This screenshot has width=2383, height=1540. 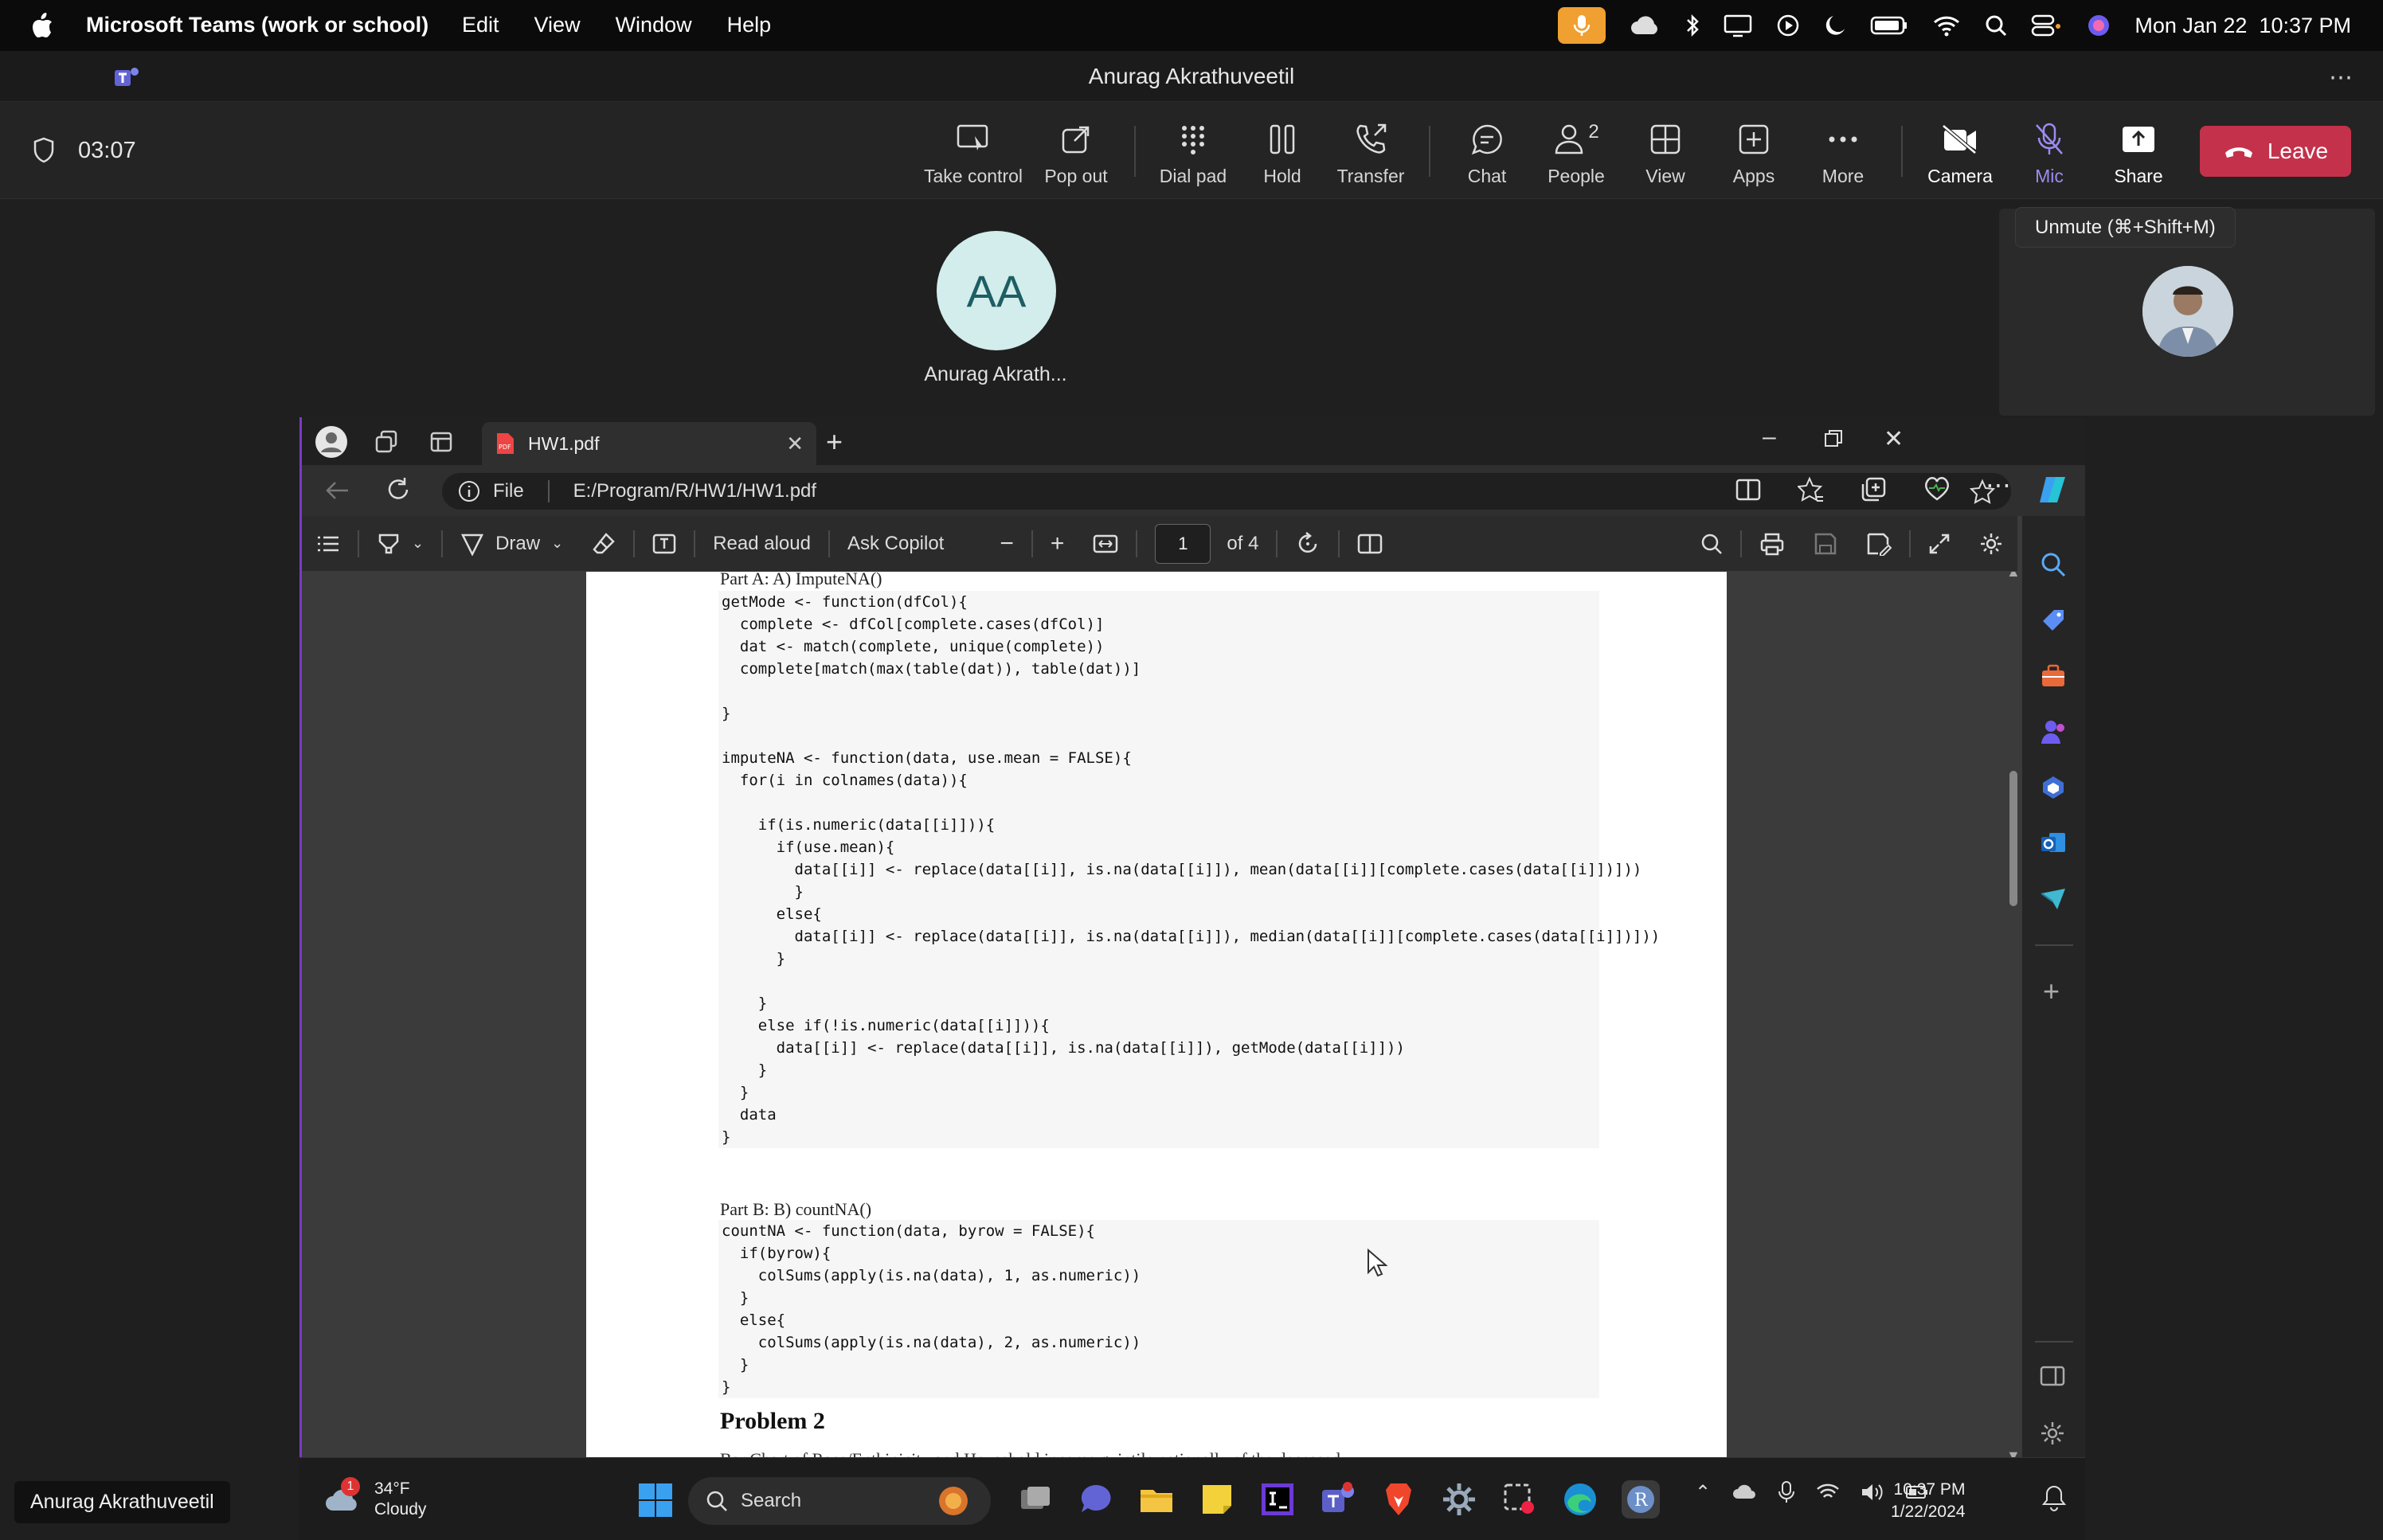 What do you see at coordinates (1939, 544) in the screenshot?
I see `full-screen-button` at bounding box center [1939, 544].